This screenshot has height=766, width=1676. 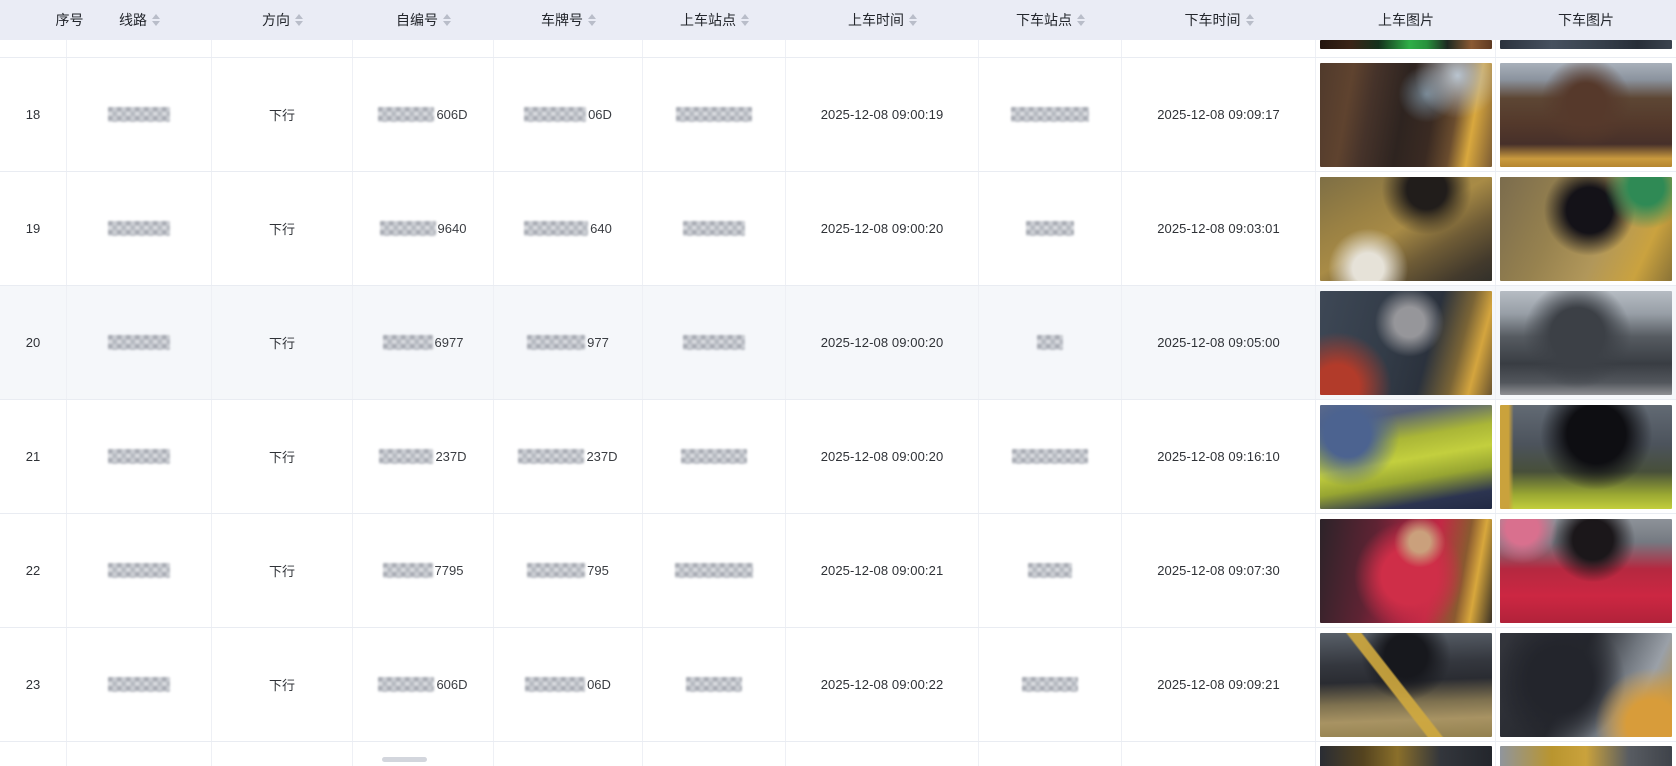 I want to click on cell-alighting-time: 2025-12-08 09:03:01, so click(x=1219, y=228).